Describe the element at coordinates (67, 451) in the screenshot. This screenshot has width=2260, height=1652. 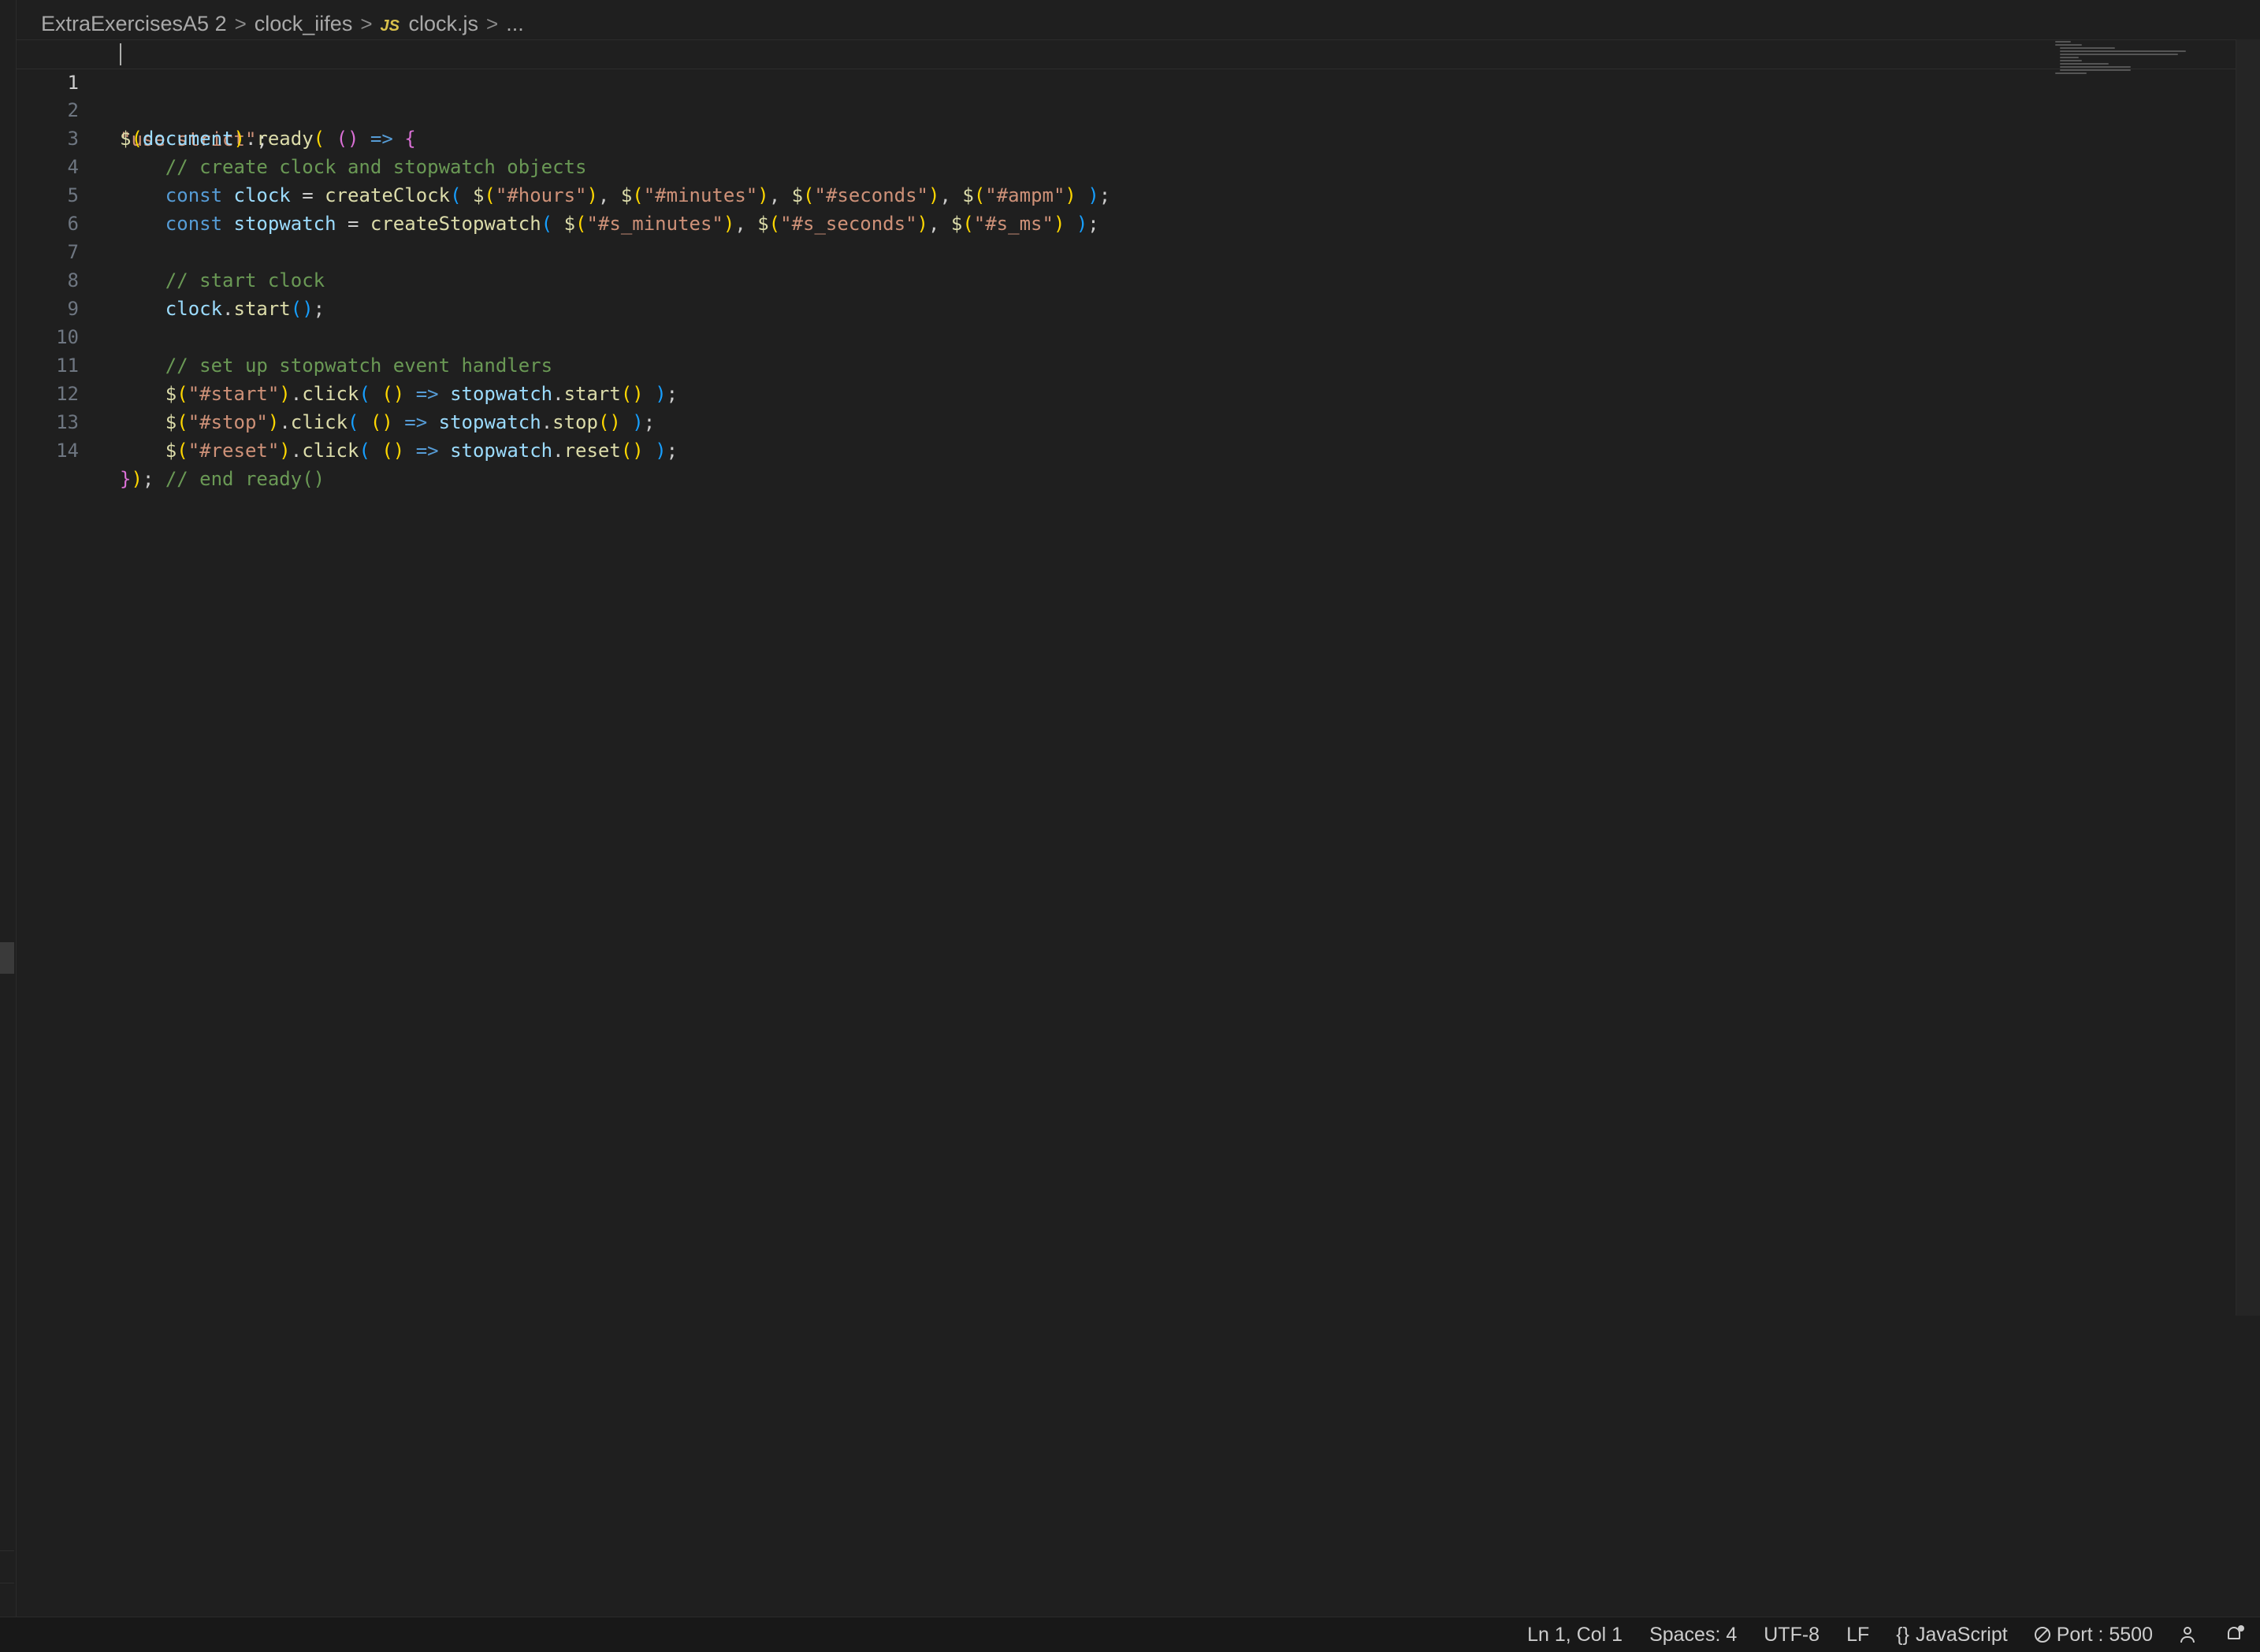
I see `line-number: 14` at that location.